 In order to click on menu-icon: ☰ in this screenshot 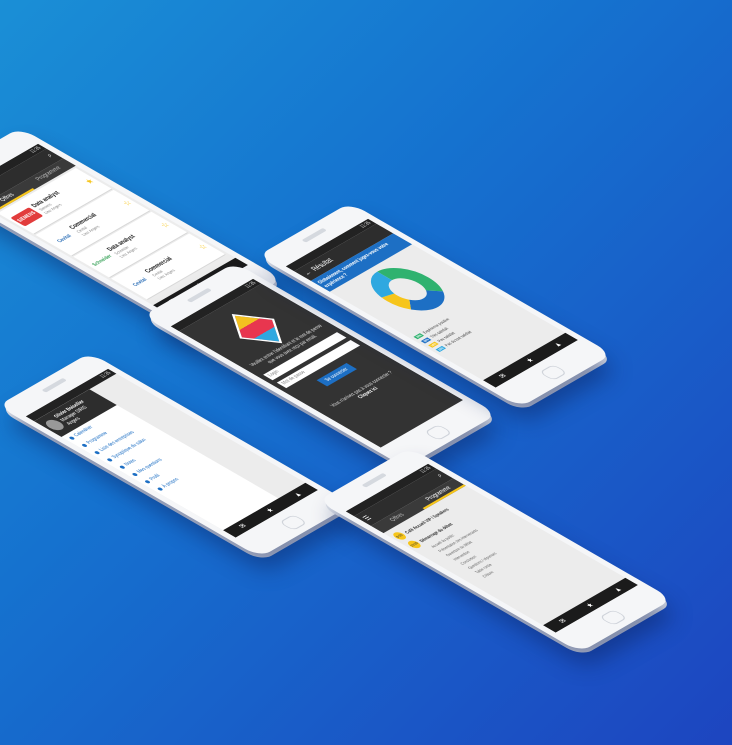, I will do `click(367, 518)`.